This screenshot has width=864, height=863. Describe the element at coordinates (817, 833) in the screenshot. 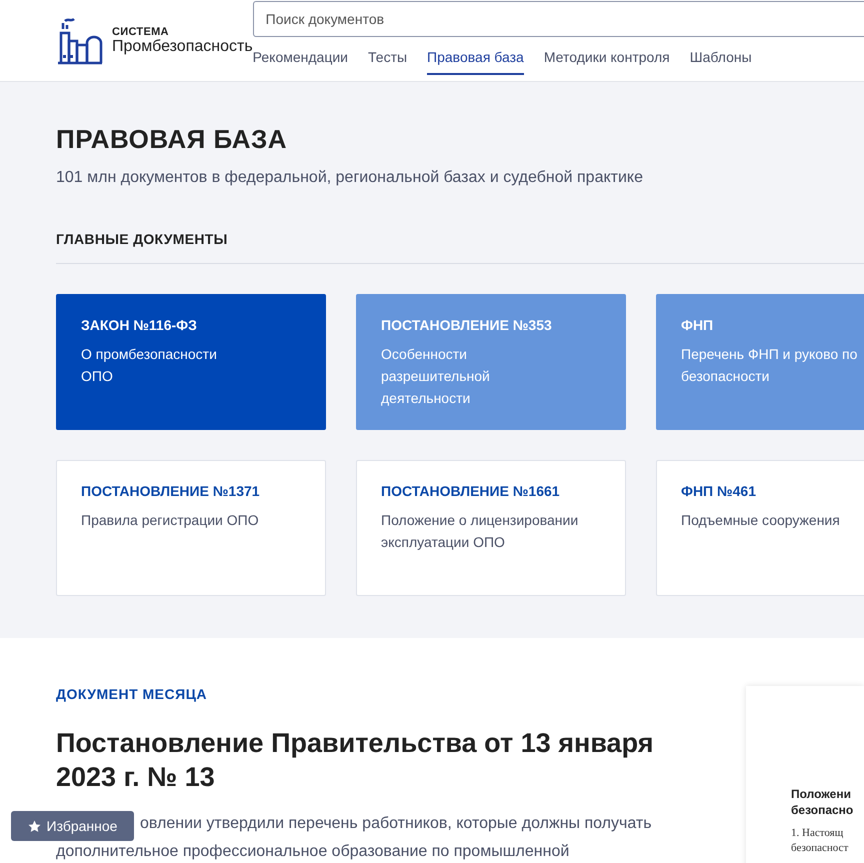

I see `preview-text: 1. Настоящ` at that location.